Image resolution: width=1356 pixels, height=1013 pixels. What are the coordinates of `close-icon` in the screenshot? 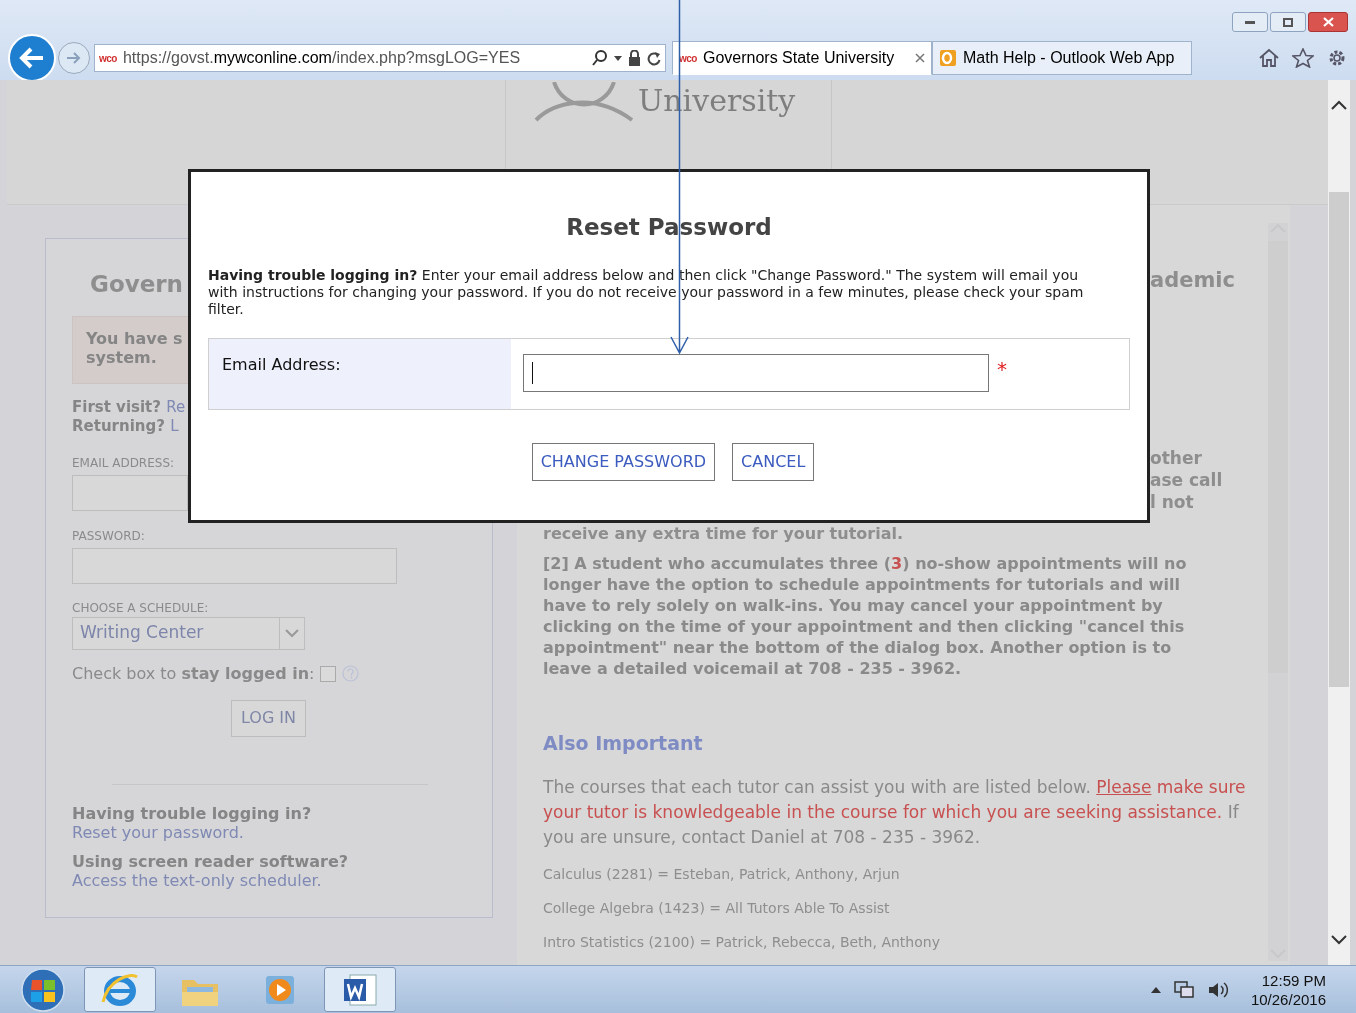 It's located at (1328, 22).